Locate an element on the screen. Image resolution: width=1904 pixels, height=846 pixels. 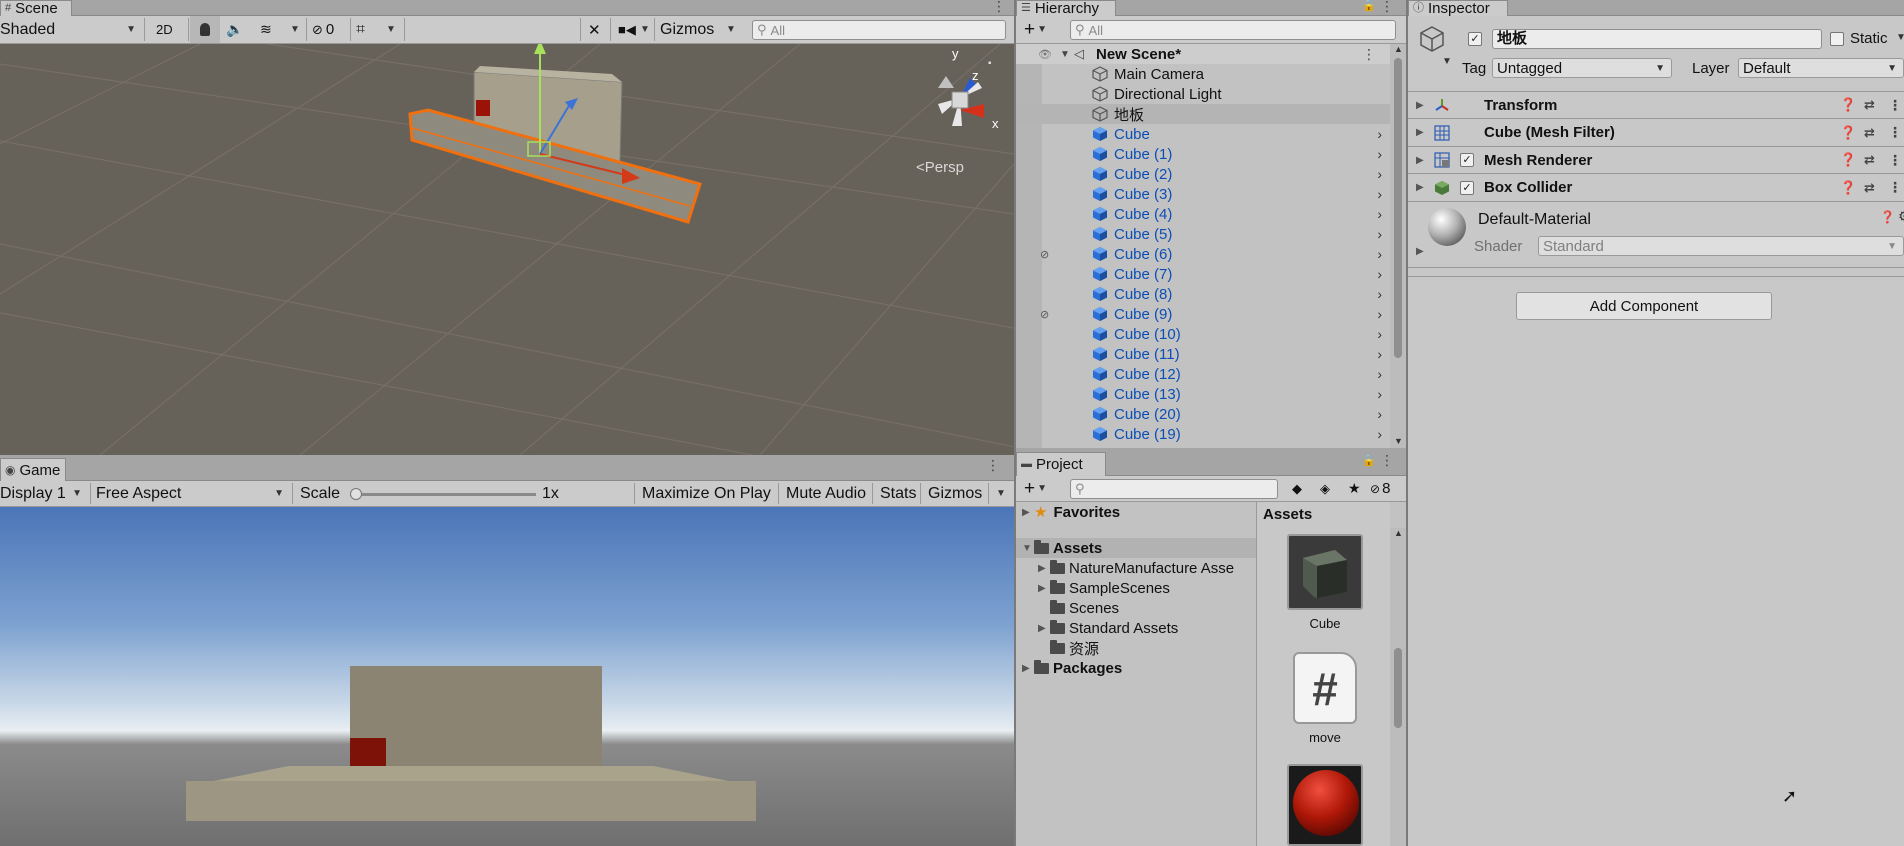
hierarchy-scrollbar: ▲ ▼ is located at coordinates (1398, 246).